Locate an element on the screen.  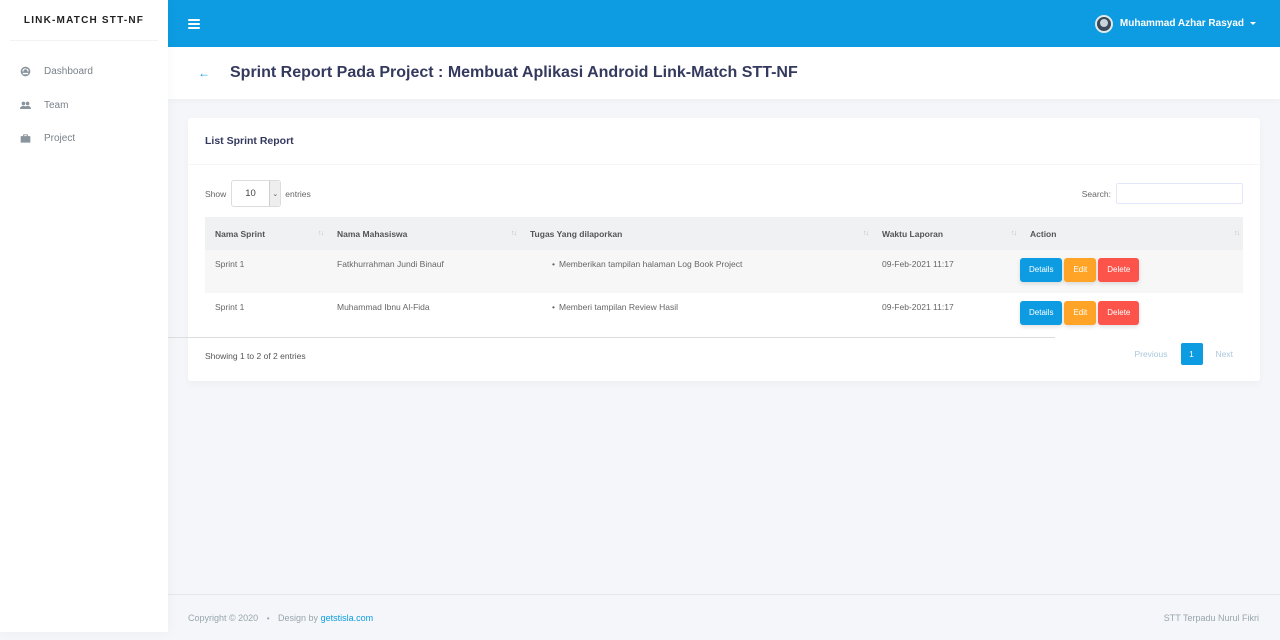
sidebar-menu: Dashboard Team Project is located at coordinates (84, 105).